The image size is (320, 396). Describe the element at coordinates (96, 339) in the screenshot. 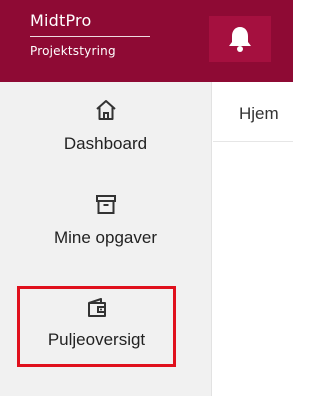

I see `sidebar-item-label: Puljeoversigt` at that location.